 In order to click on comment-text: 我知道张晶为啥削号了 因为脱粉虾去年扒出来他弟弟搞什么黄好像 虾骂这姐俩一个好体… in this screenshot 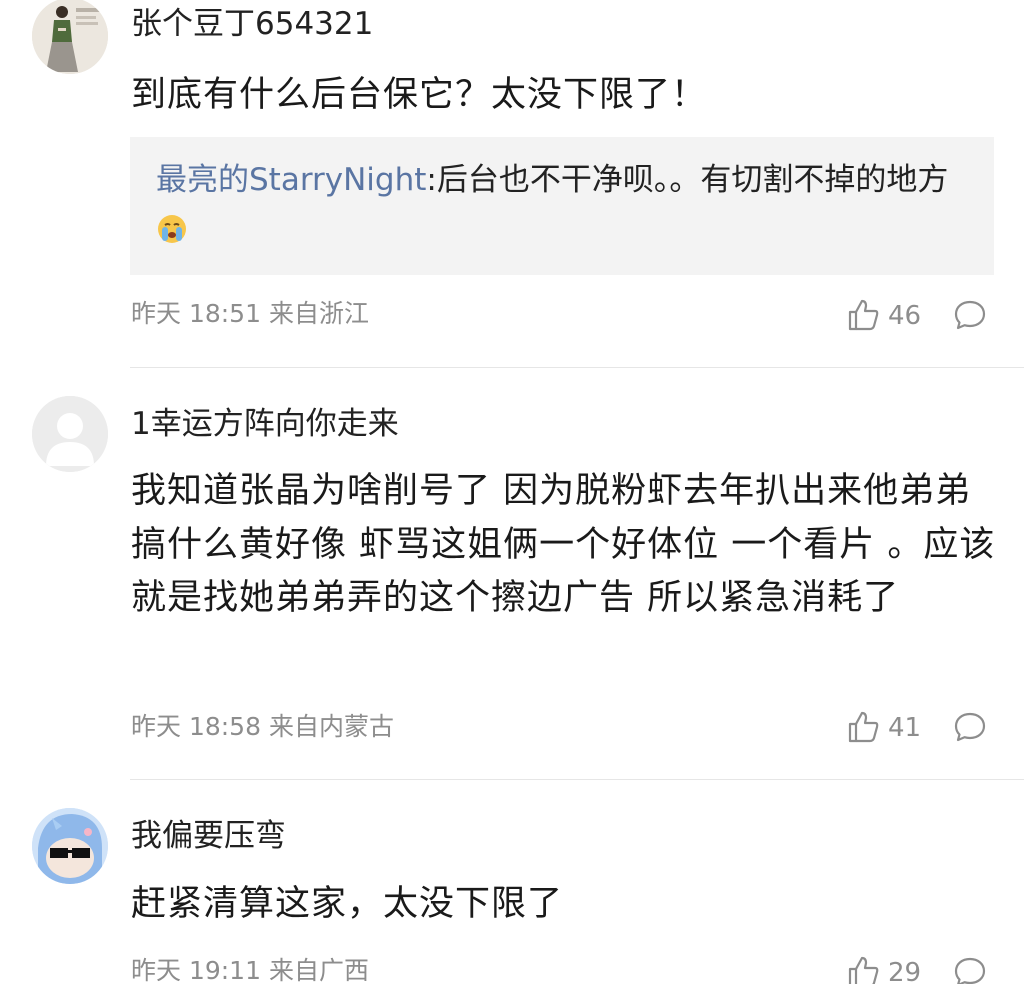, I will do `click(563, 544)`.